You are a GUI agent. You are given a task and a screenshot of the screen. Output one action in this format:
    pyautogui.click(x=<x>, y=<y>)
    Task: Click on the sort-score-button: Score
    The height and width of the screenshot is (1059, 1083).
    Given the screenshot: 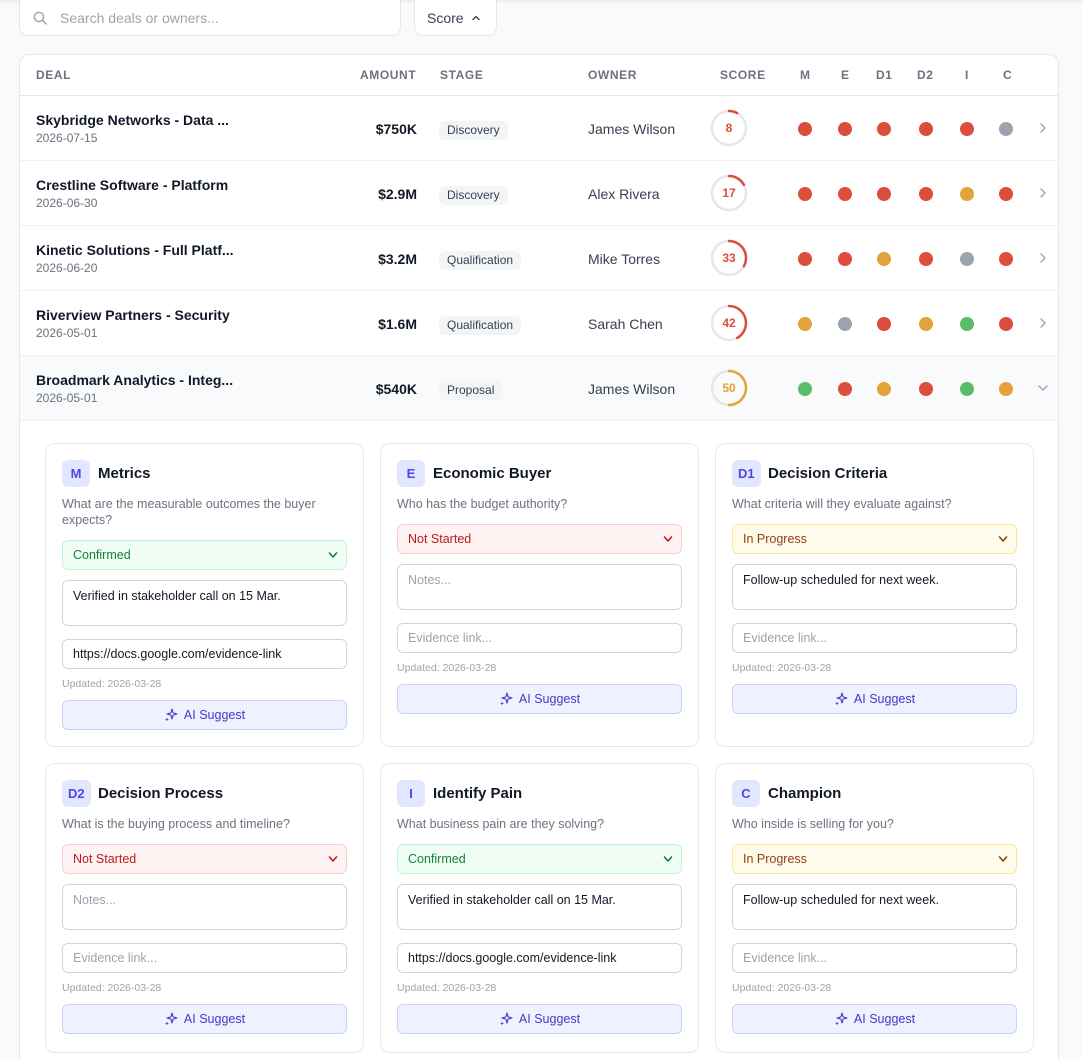 What is the action you would take?
    pyautogui.click(x=455, y=18)
    